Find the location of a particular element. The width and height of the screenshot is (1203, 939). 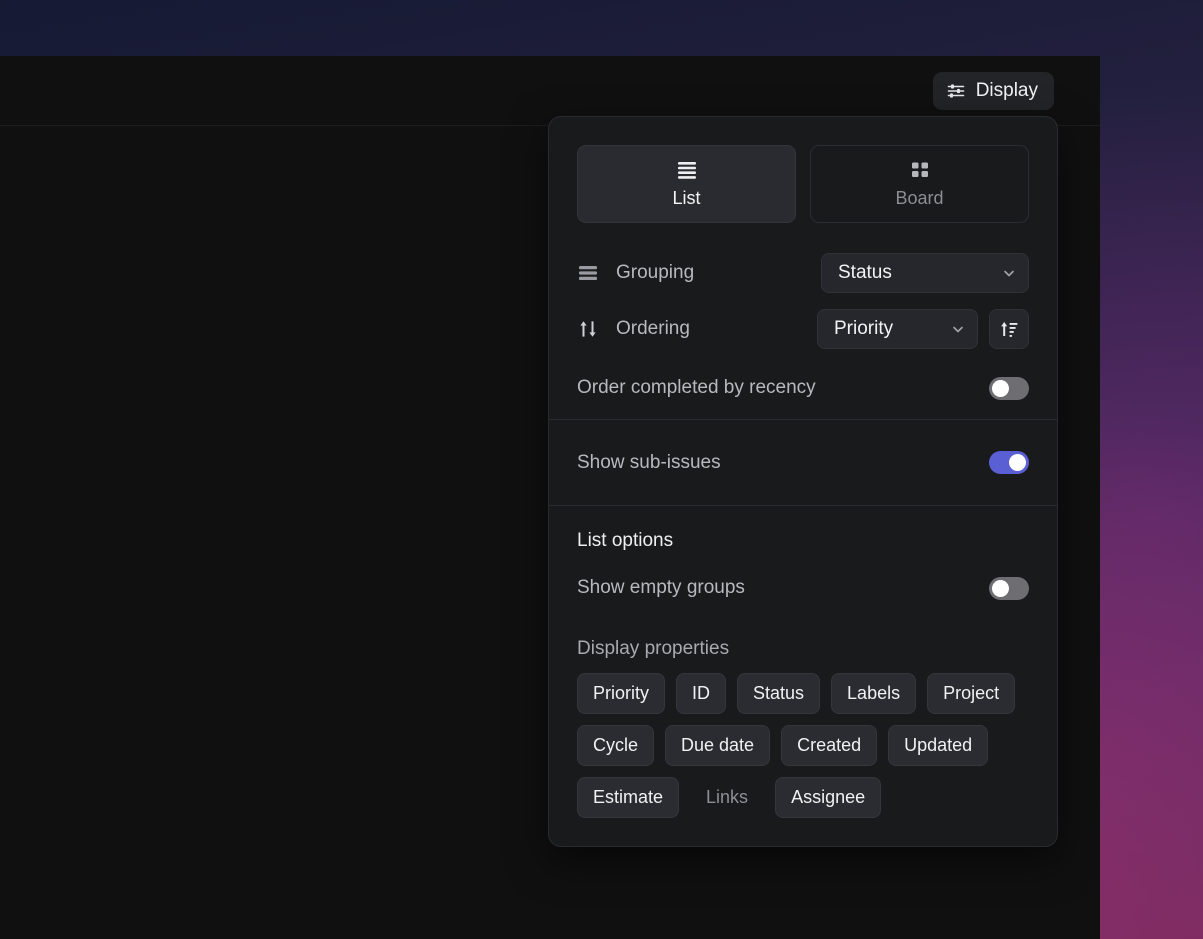

show-empty-groups-row: Show empty groups is located at coordinates (803, 588).